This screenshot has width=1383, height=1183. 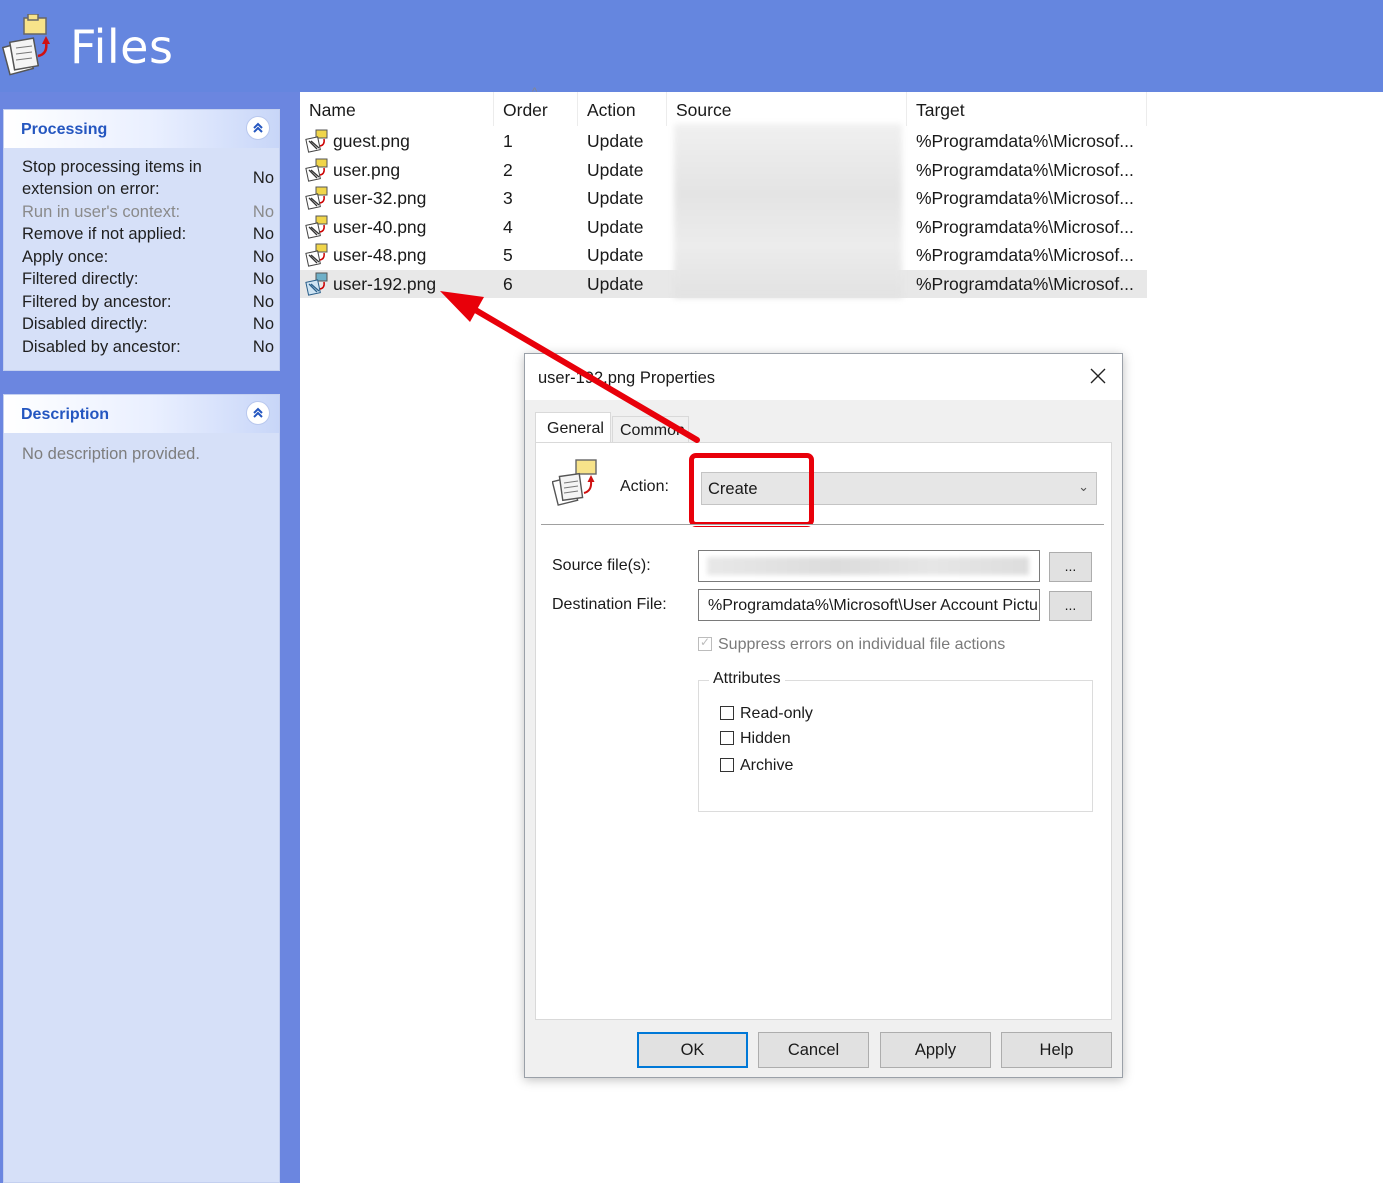 What do you see at coordinates (141, 414) in the screenshot?
I see `description-panel-header: Description` at bounding box center [141, 414].